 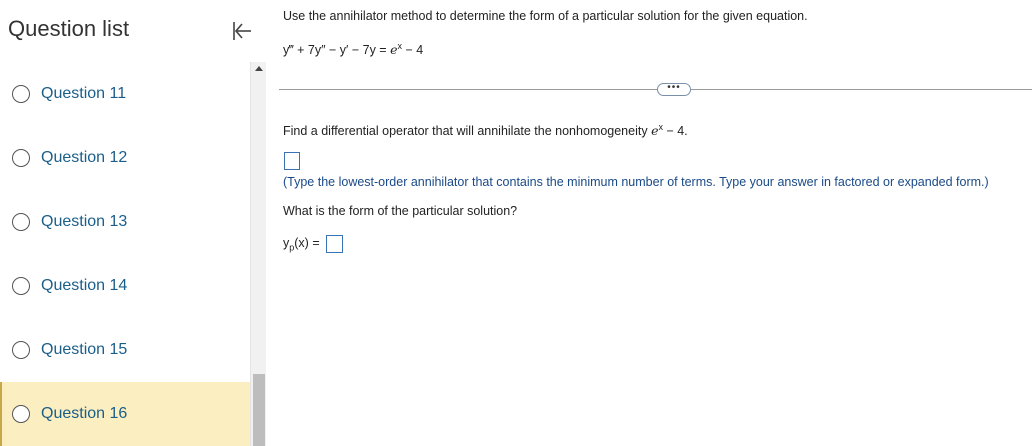 What do you see at coordinates (655, 89) in the screenshot?
I see `section-divider` at bounding box center [655, 89].